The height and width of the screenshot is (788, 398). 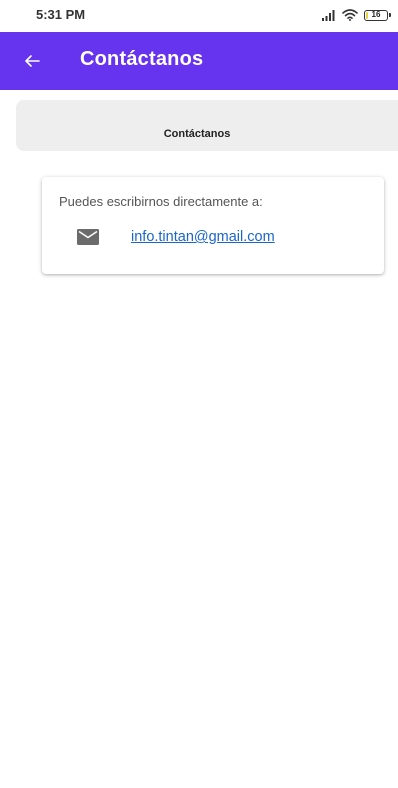 What do you see at coordinates (161, 201) in the screenshot?
I see `contact-intro-text: Puedes escribirnos directamente a:` at bounding box center [161, 201].